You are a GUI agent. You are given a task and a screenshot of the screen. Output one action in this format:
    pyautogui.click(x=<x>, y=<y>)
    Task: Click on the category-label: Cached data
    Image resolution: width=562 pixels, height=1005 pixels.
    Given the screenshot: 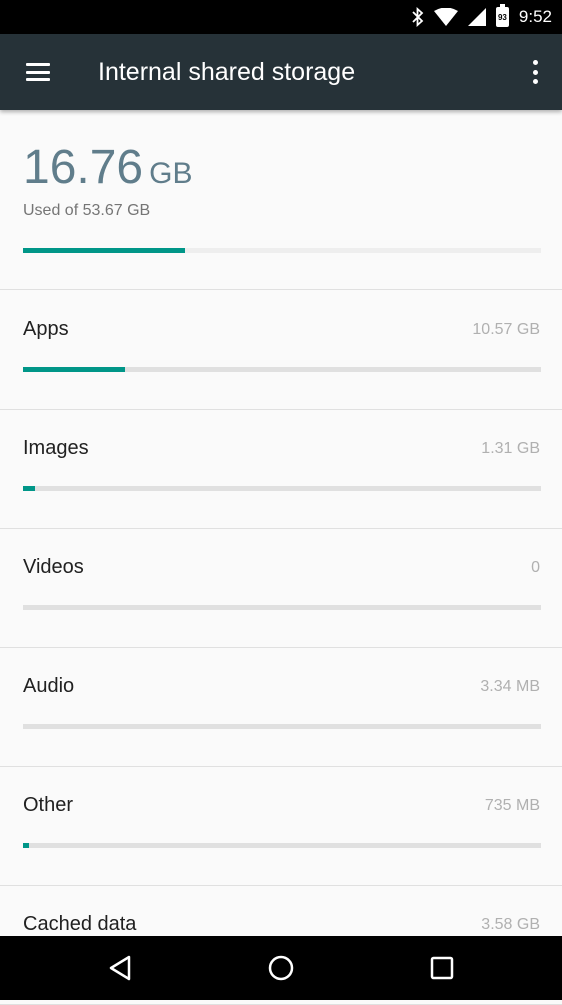 What is the action you would take?
    pyautogui.click(x=80, y=924)
    